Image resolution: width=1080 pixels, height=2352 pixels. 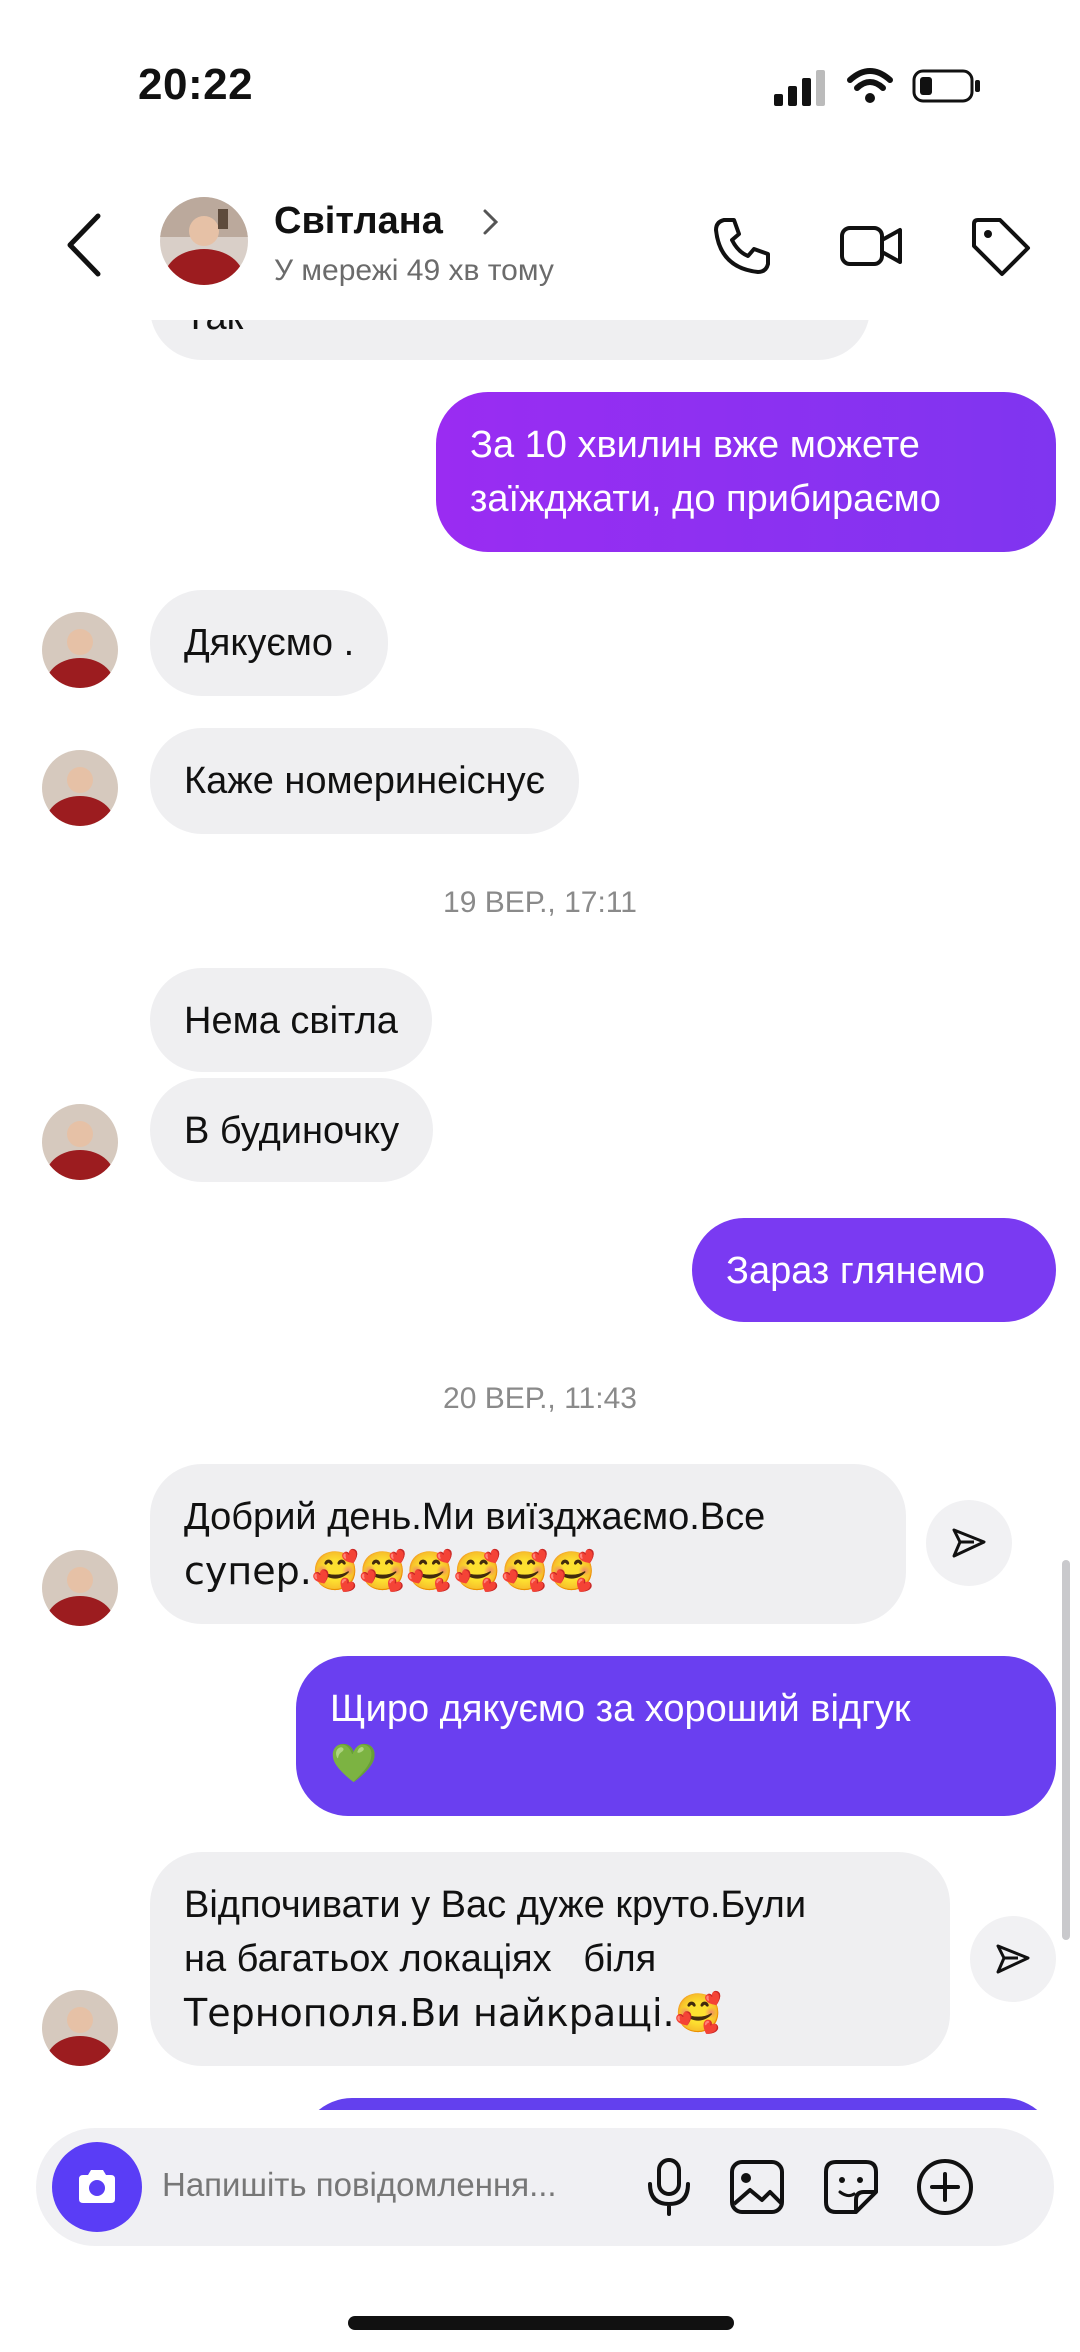 What do you see at coordinates (1066, 1750) in the screenshot?
I see `scrollbar` at bounding box center [1066, 1750].